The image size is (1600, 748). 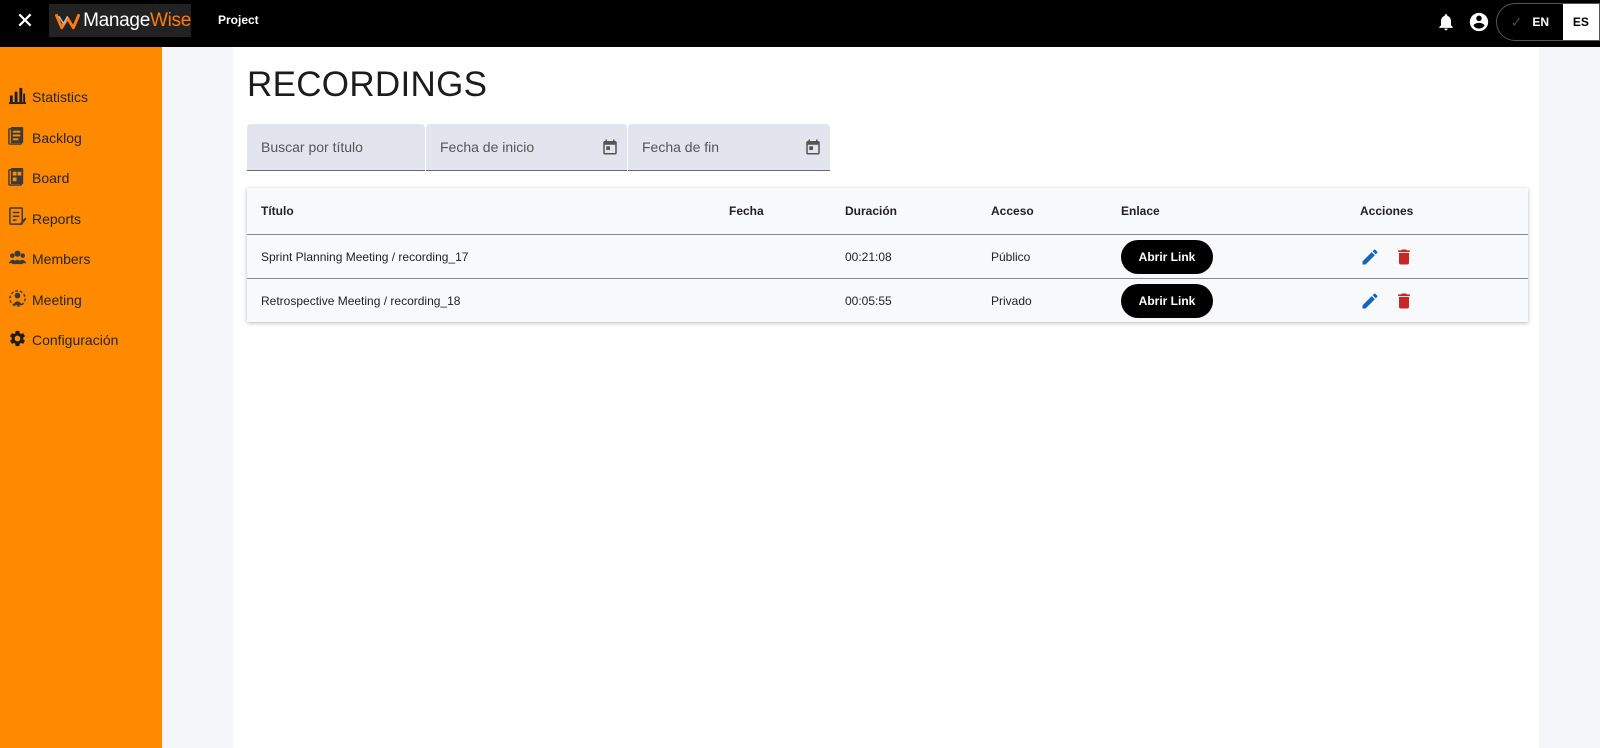 I want to click on sidebar-item-label: Statistics, so click(x=60, y=97).